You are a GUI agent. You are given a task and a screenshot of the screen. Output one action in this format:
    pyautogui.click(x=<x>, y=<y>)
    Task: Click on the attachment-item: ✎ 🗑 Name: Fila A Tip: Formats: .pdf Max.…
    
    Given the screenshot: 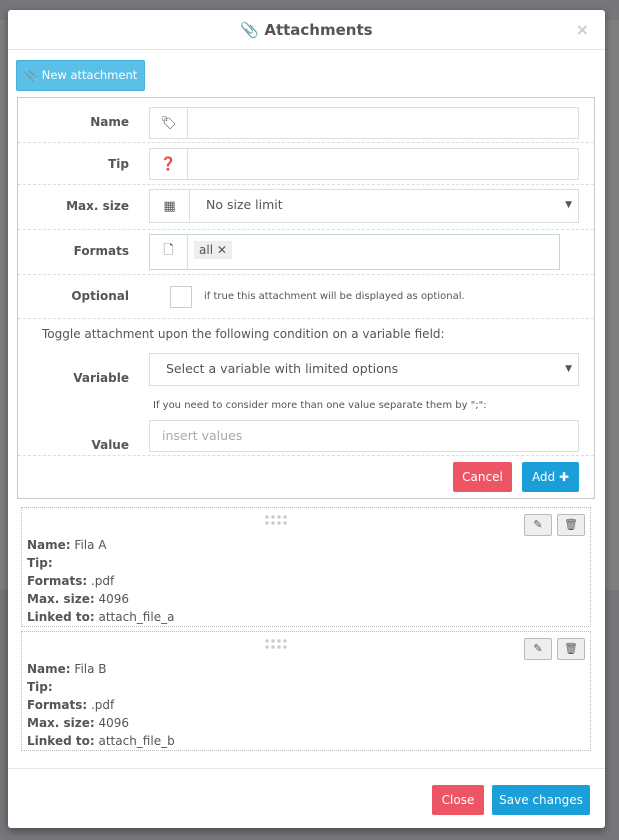 What is the action you would take?
    pyautogui.click(x=306, y=567)
    